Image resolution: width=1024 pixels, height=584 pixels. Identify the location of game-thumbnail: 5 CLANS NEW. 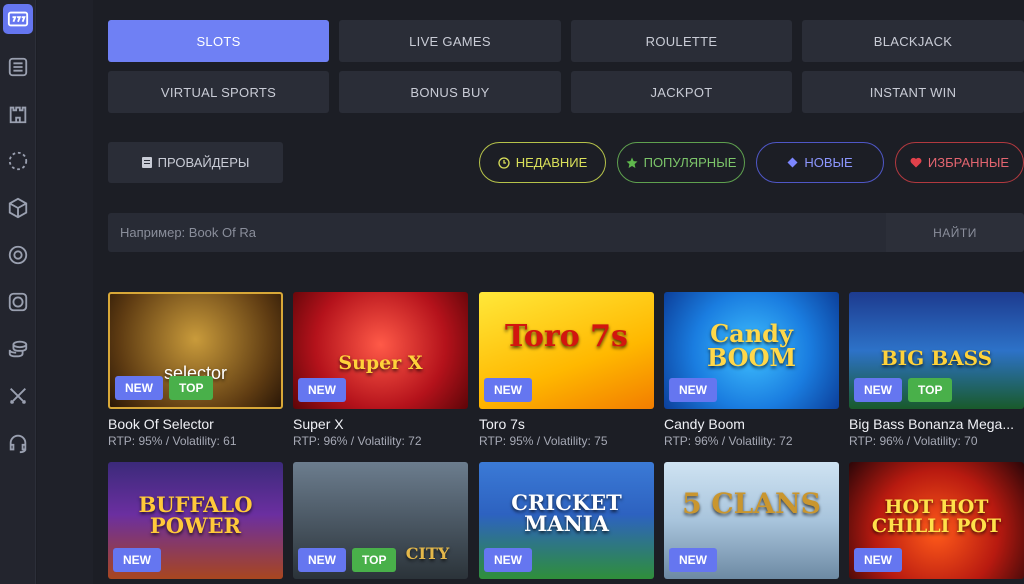
(751, 520).